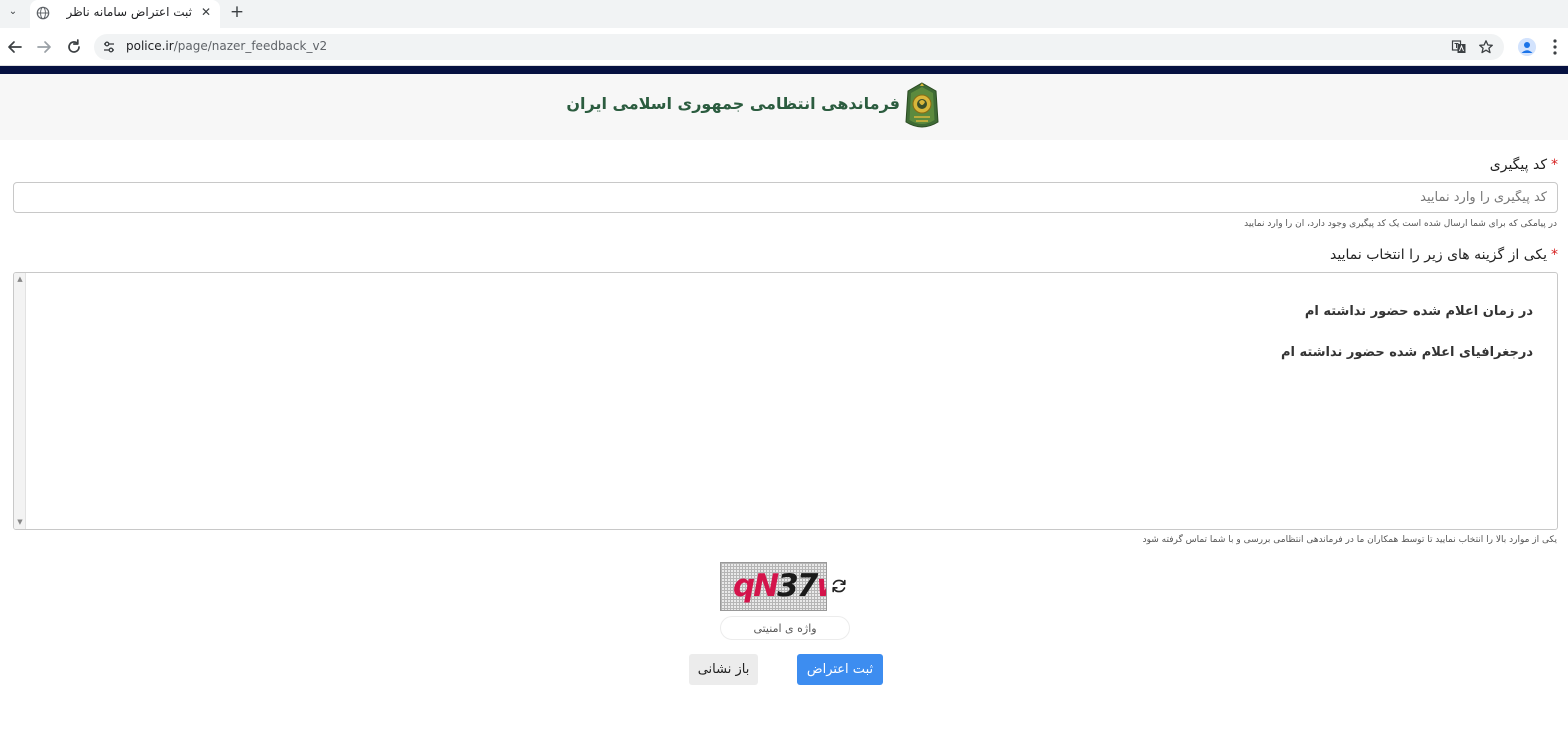 Image resolution: width=1568 pixels, height=754 pixels. I want to click on captcha-text: qN37w, so click(779, 586).